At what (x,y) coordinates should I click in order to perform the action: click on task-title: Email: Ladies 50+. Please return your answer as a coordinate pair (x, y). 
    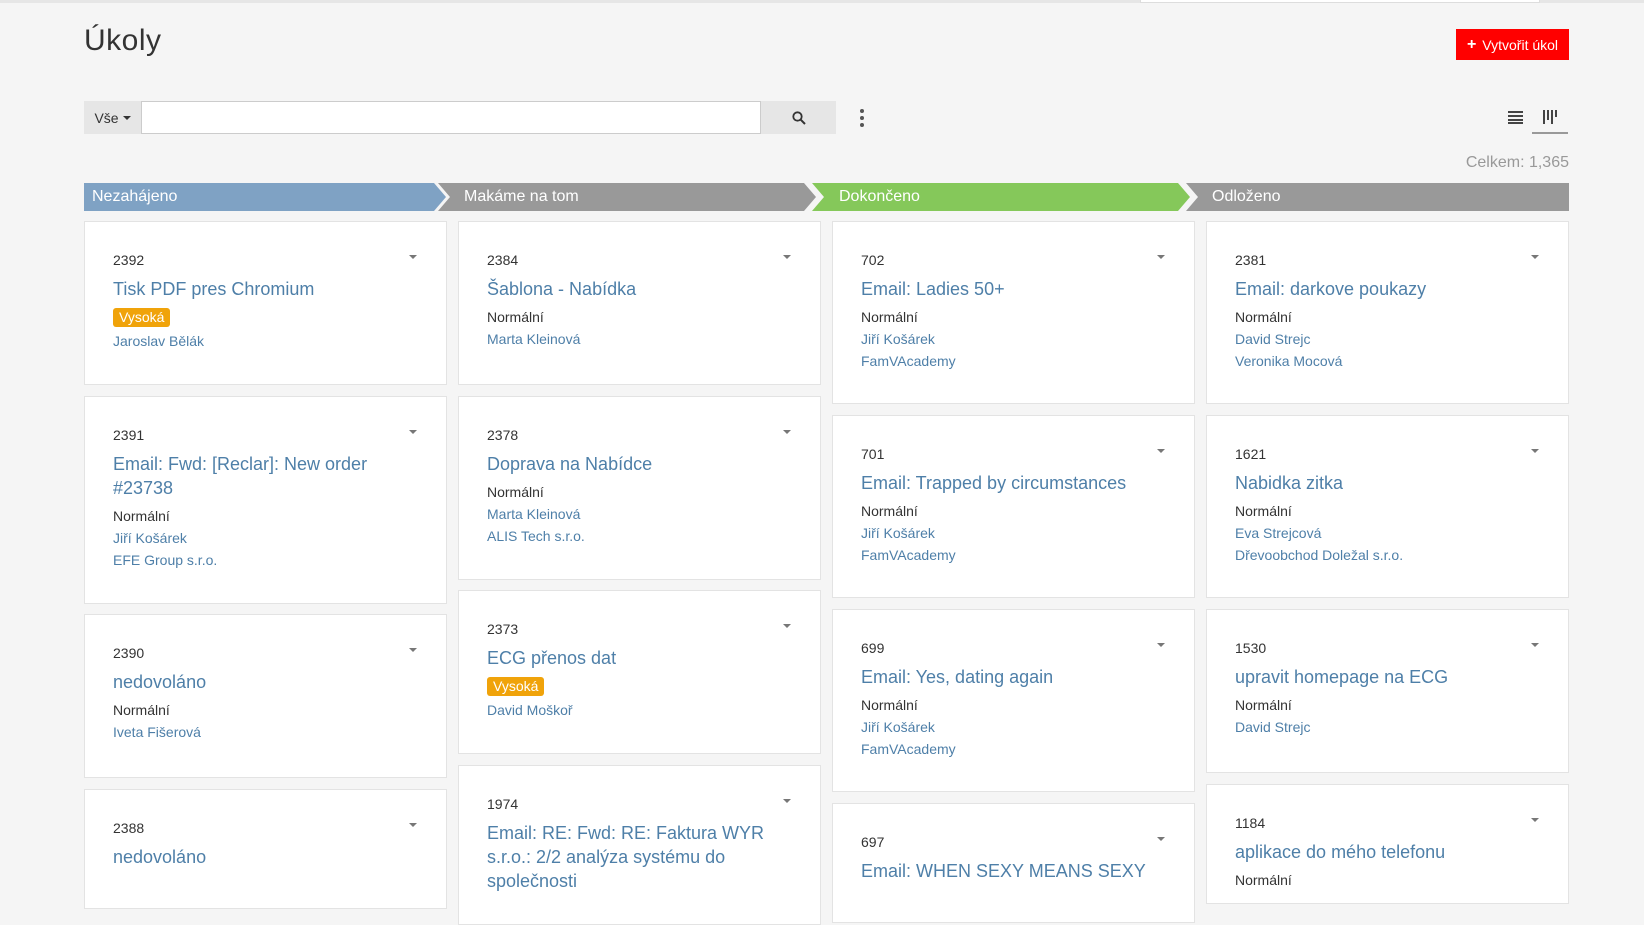
    Looking at the image, I should click on (1013, 289).